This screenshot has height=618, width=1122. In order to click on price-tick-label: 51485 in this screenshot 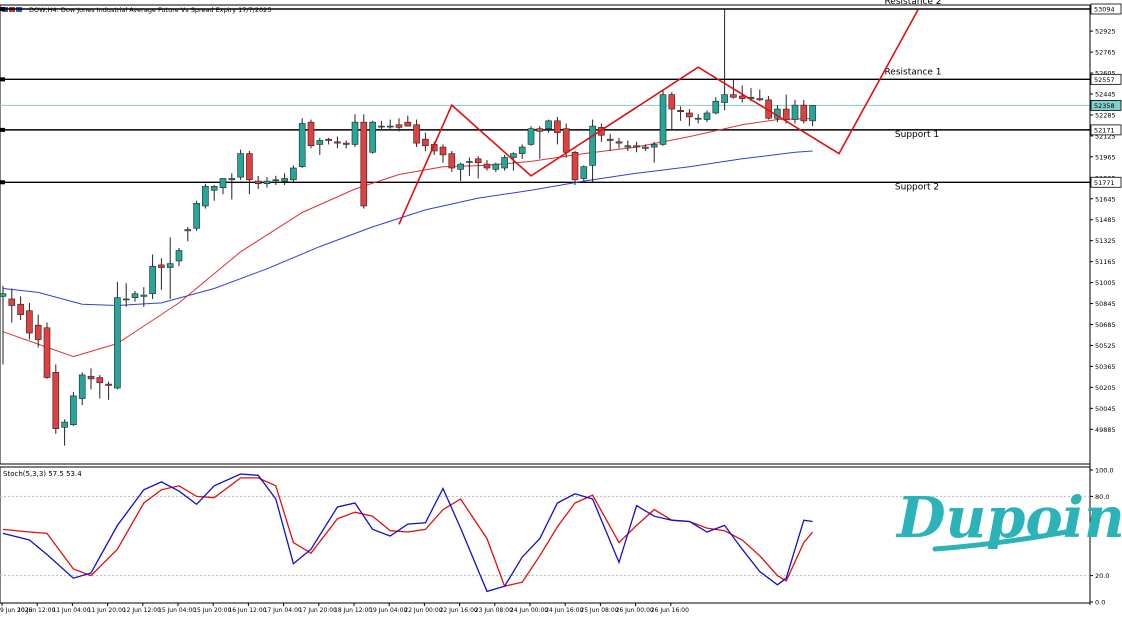, I will do `click(1105, 220)`.